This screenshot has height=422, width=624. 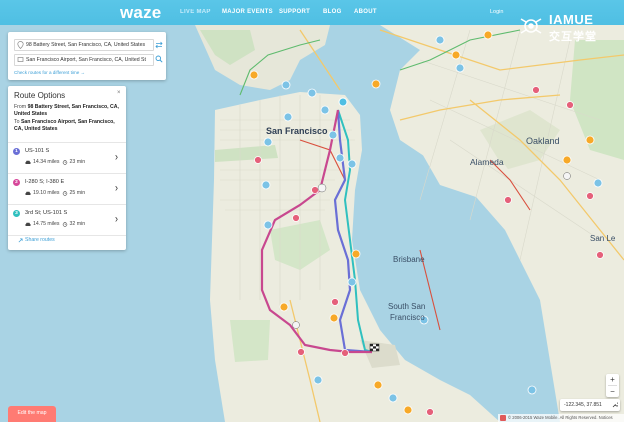 What do you see at coordinates (407, 317) in the screenshot?
I see `map-label-south-sf-2: Francisco` at bounding box center [407, 317].